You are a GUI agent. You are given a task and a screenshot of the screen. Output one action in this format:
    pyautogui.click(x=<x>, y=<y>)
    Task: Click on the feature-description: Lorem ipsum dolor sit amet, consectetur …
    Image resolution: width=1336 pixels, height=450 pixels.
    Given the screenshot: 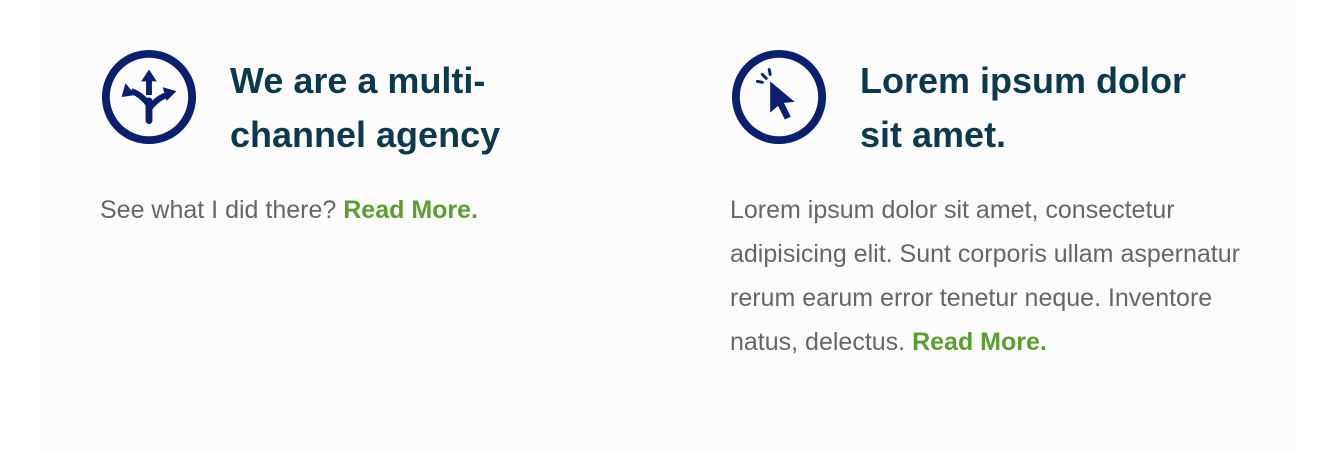 What is the action you would take?
    pyautogui.click(x=985, y=276)
    